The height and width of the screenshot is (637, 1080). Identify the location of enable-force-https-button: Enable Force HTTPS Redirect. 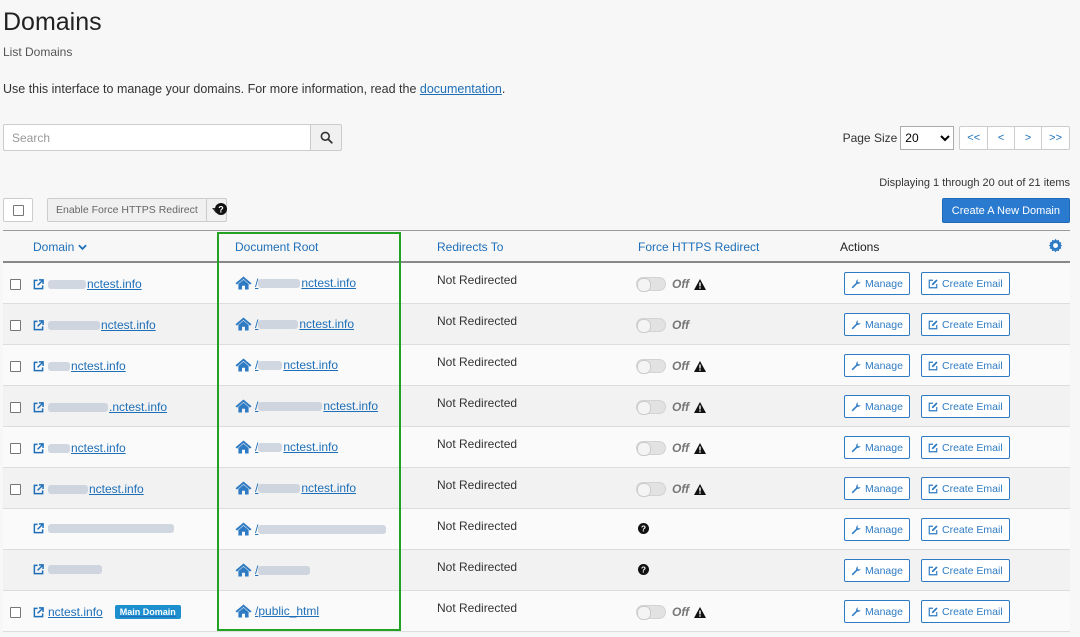
(127, 210).